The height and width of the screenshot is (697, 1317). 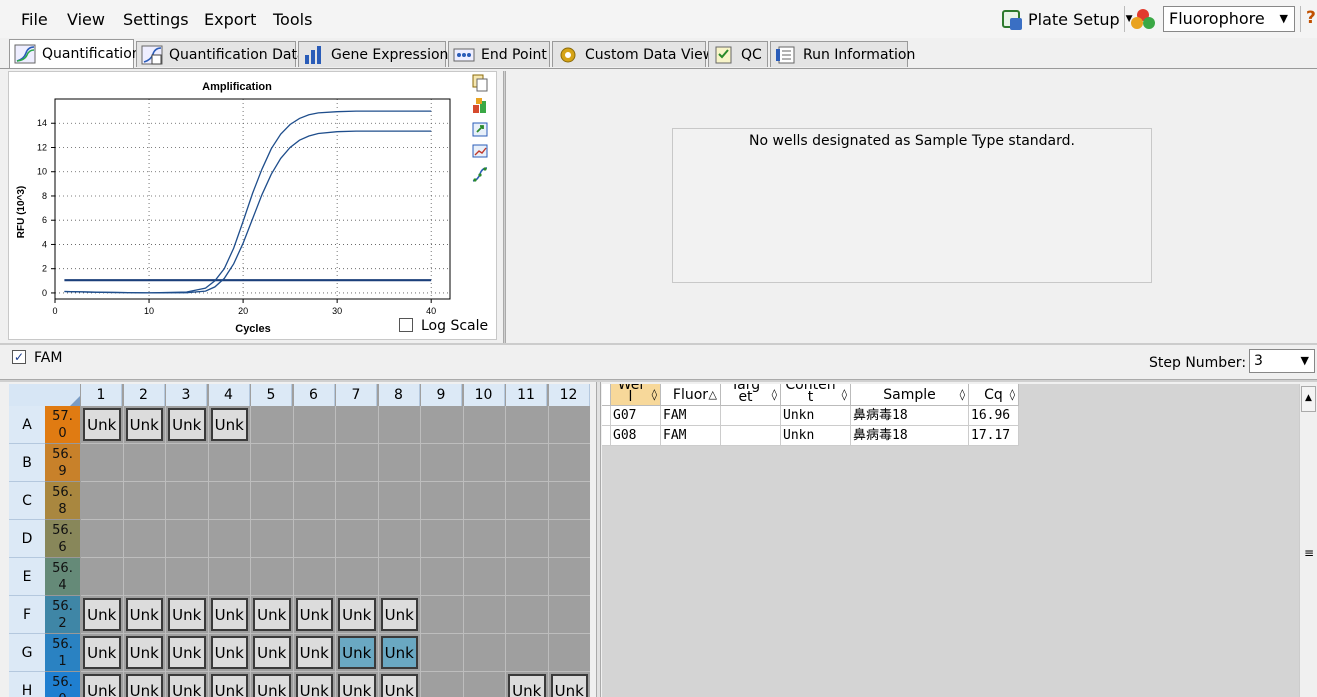 What do you see at coordinates (910, 416) in the screenshot?
I see `table-cell: 鼻病毒18` at bounding box center [910, 416].